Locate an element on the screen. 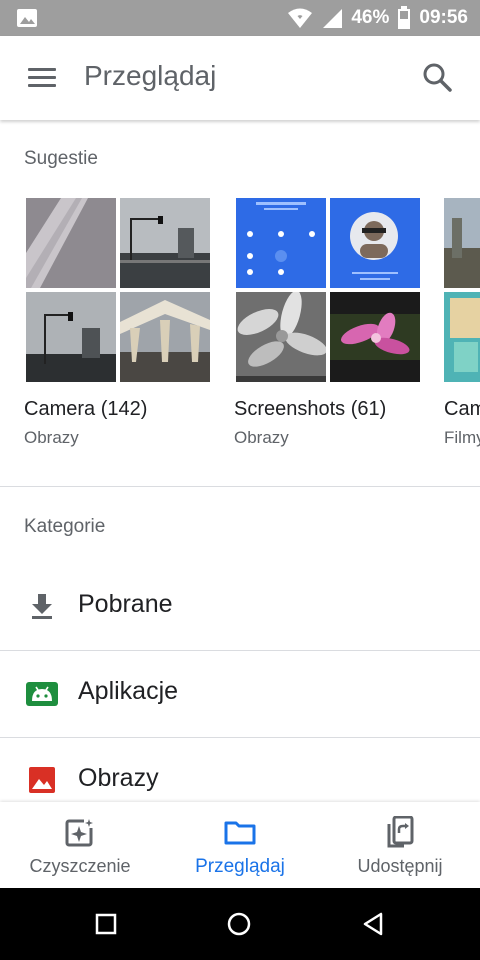 Image resolution: width=480 pixels, height=960 pixels. image-icon is located at coordinates (42, 780).